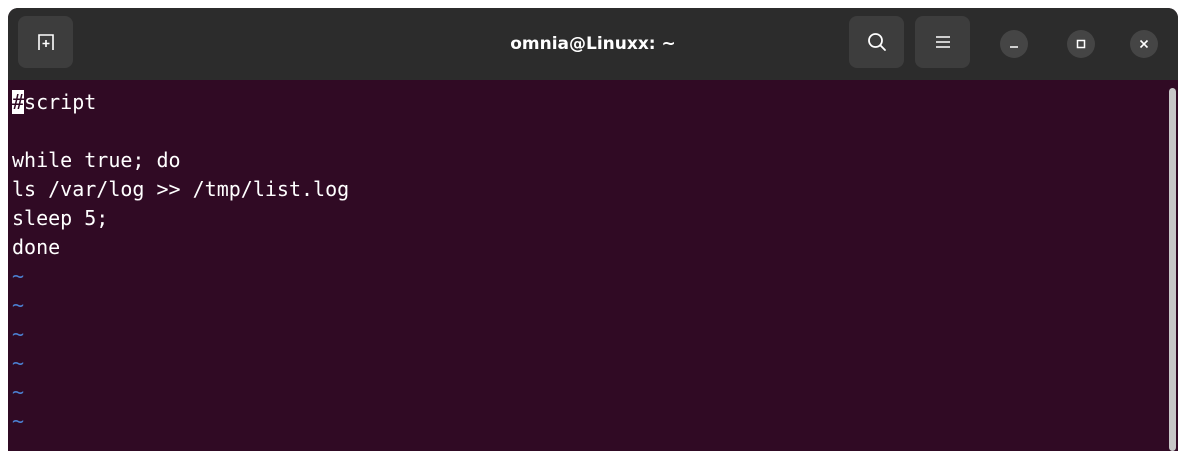  I want to click on close-button, so click(1144, 44).